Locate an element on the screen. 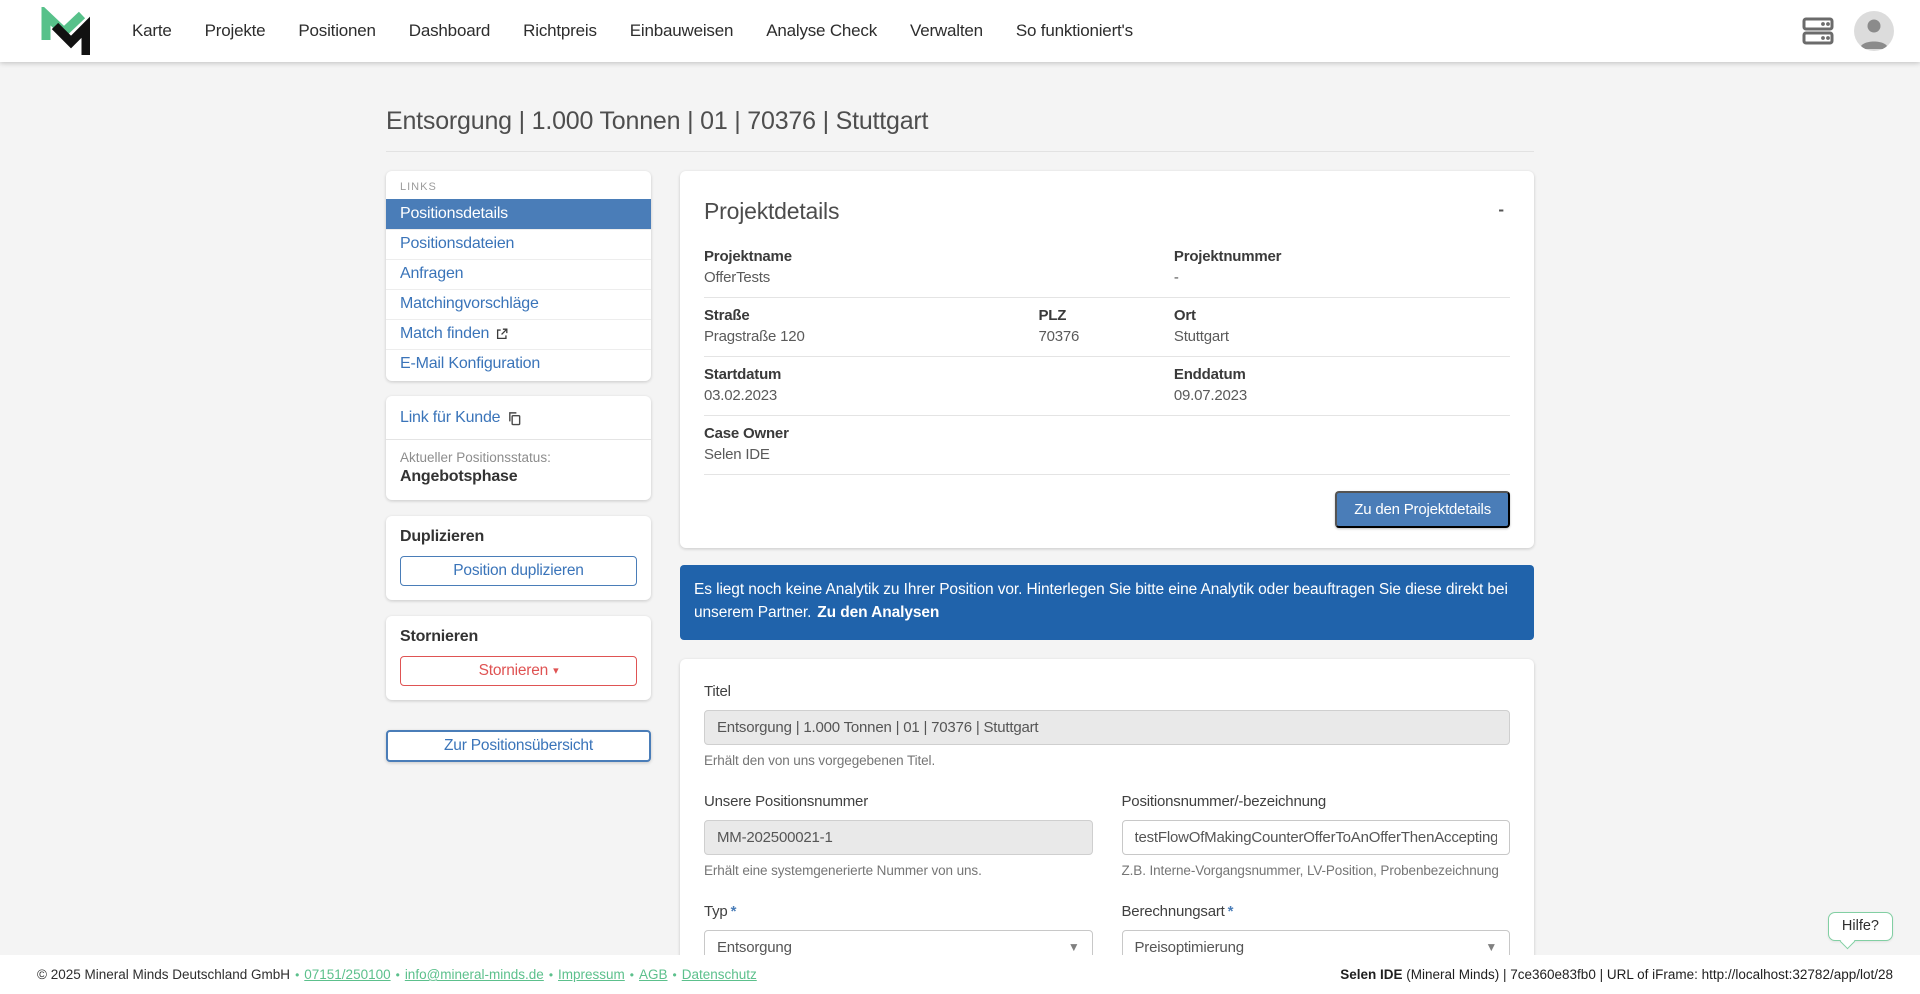  position-status-label: Aktueller Positionsstatus: is located at coordinates (475, 457).